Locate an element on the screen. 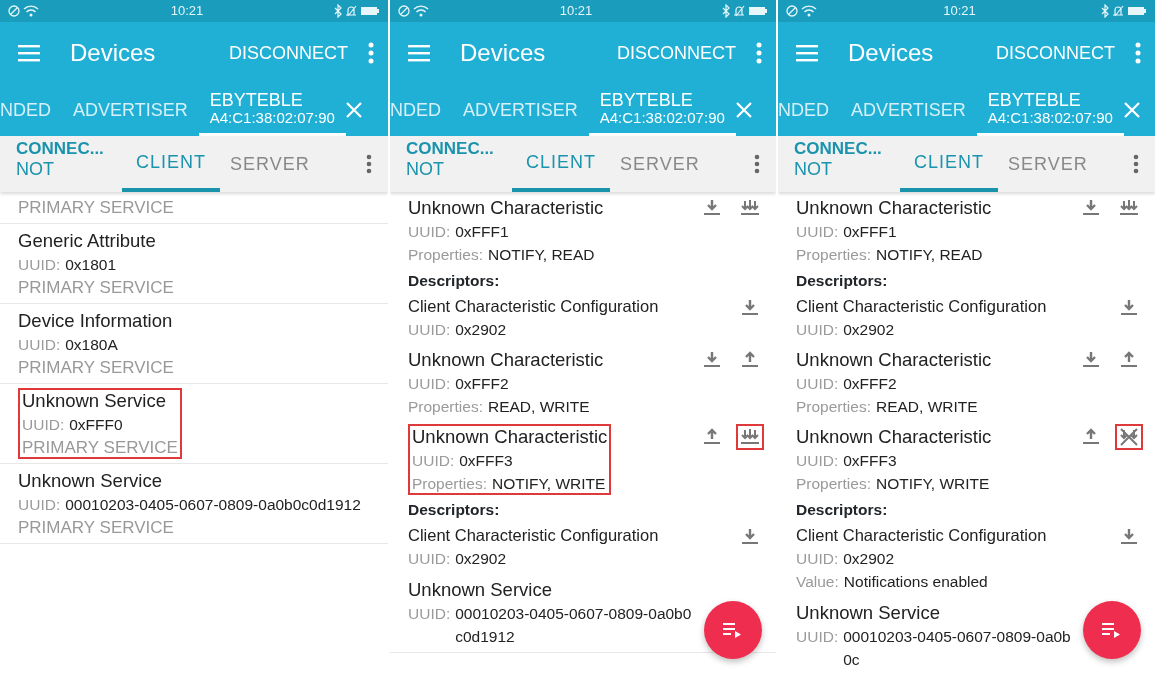  field-value: 0x180A is located at coordinates (91, 345).